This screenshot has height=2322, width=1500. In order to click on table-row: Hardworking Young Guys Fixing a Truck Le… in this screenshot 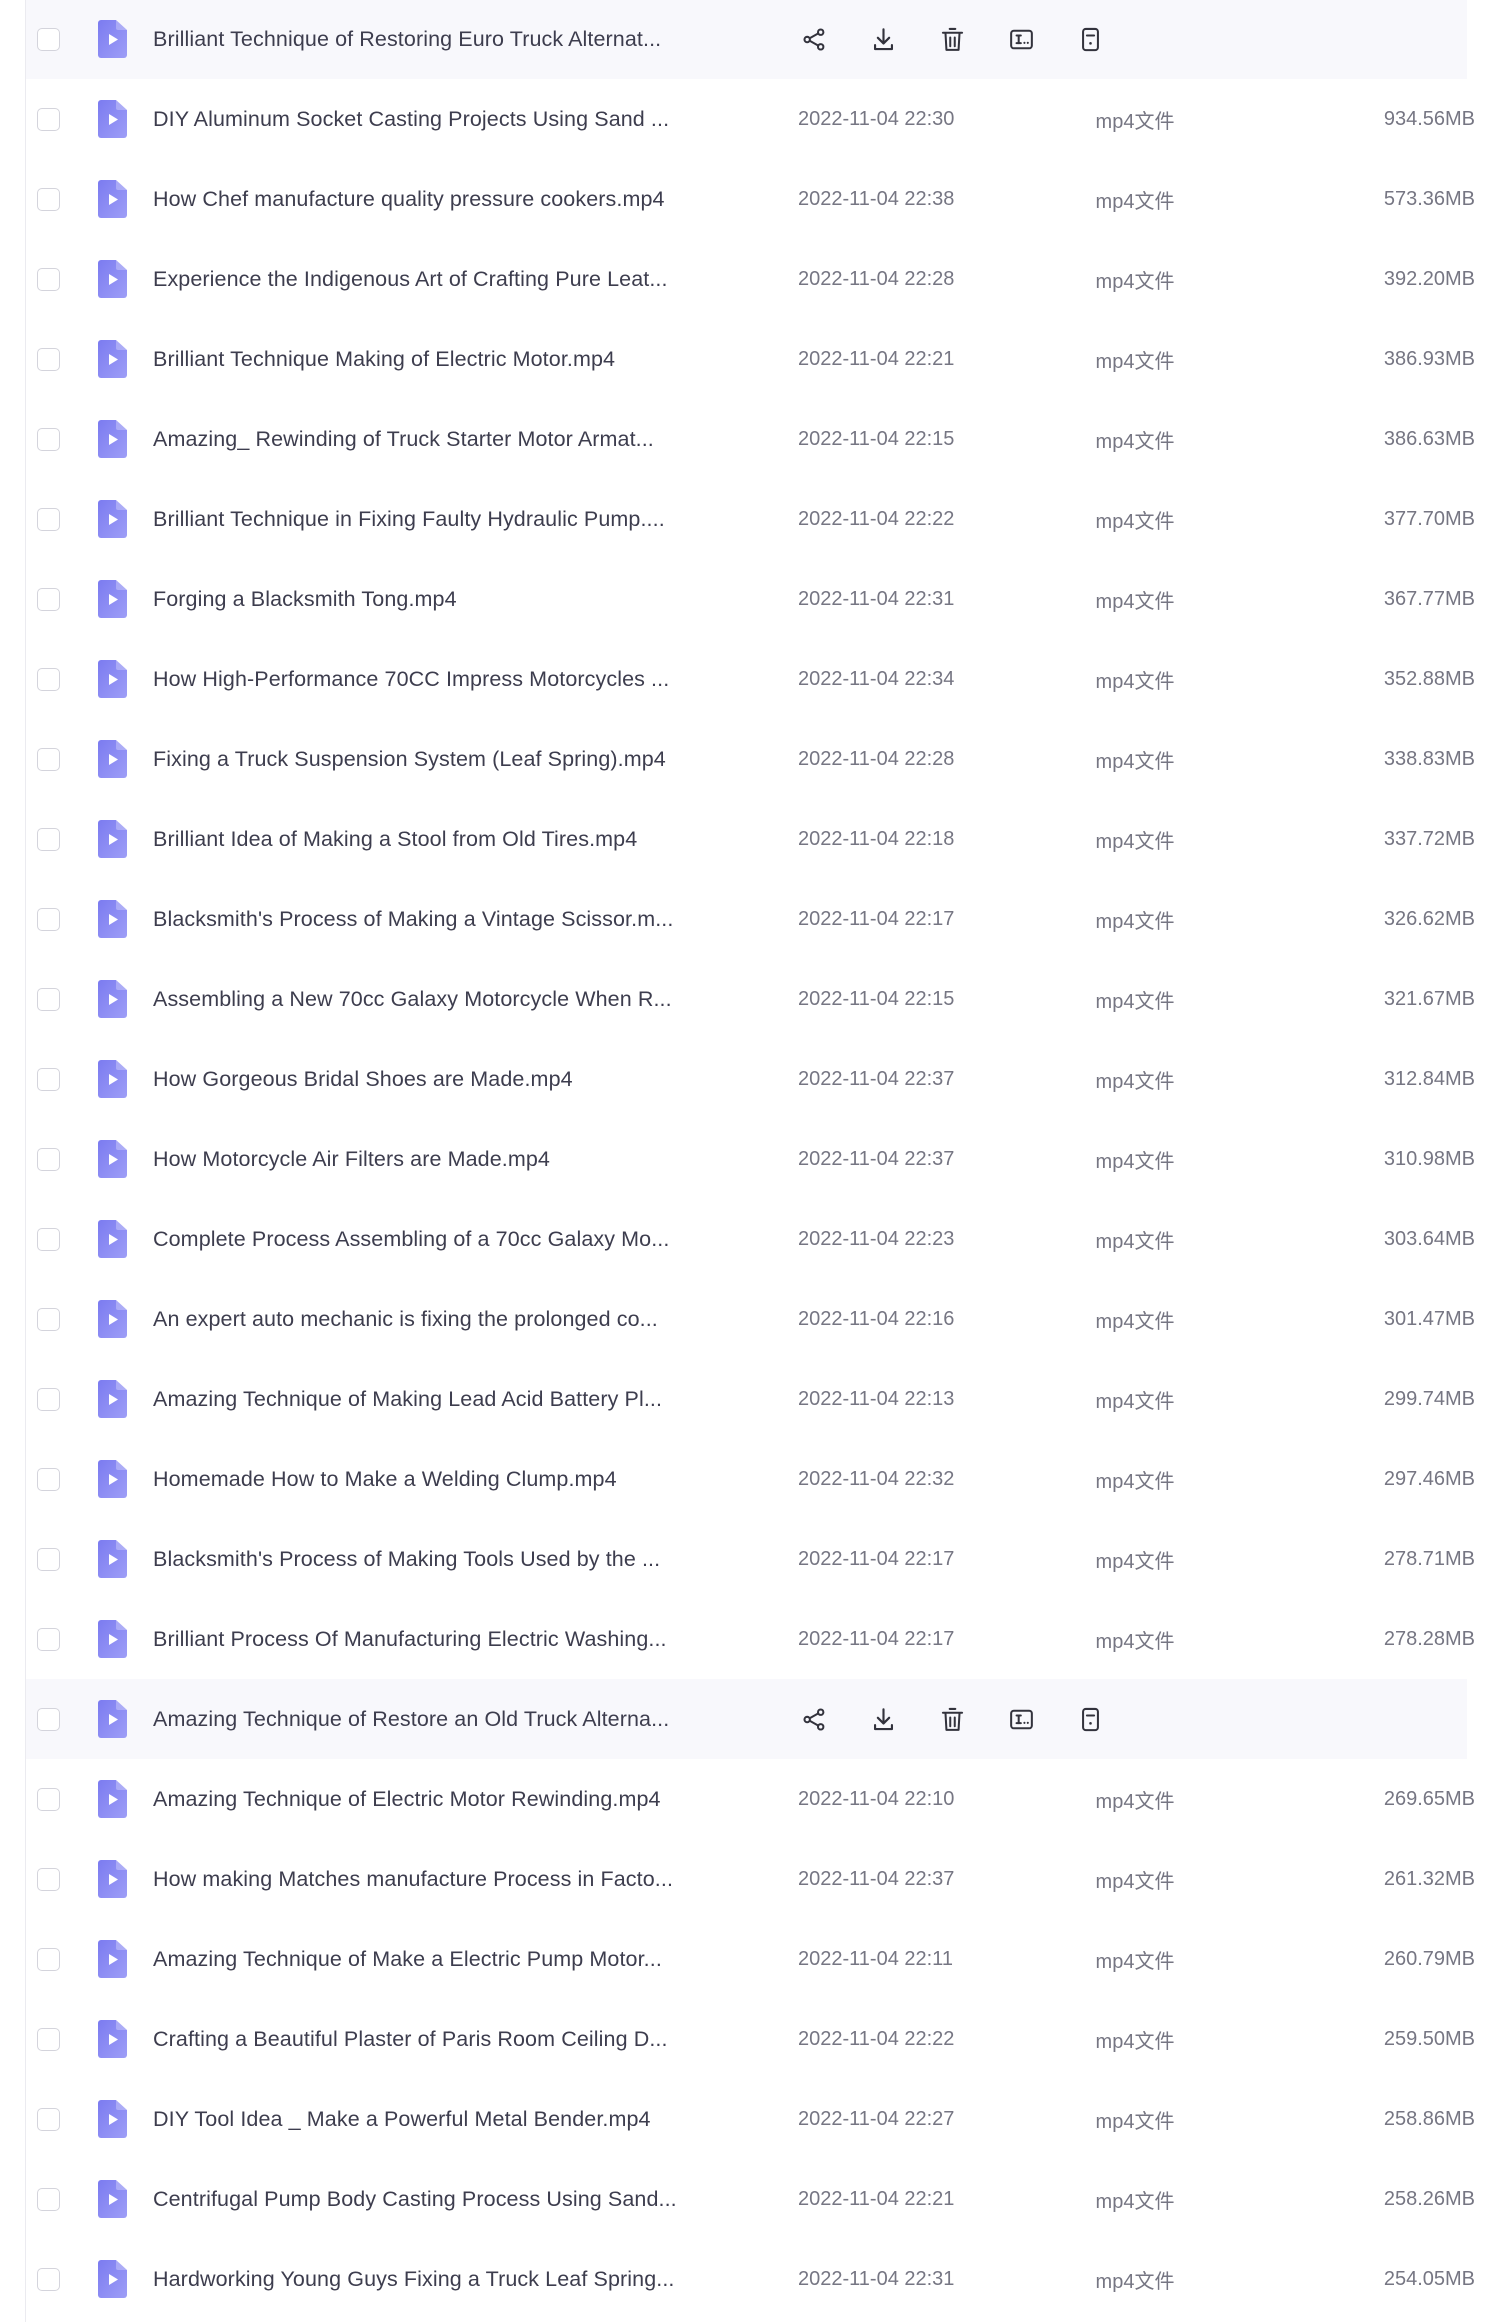, I will do `click(750, 2279)`.